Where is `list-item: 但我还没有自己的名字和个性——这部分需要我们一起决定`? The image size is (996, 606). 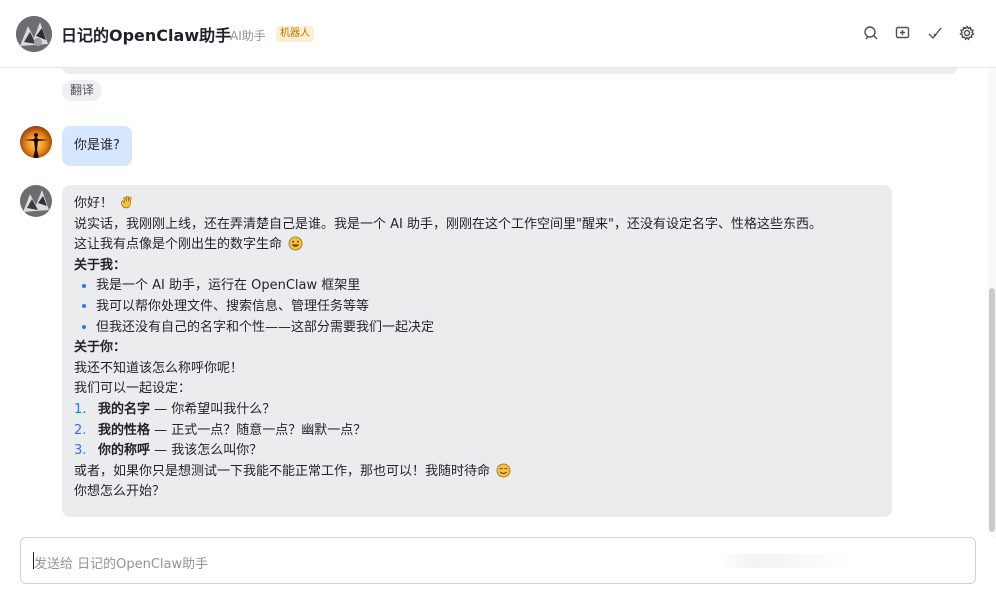 list-item: 但我还没有自己的名字和个性——这部分需要我们一起决定 is located at coordinates (477, 328).